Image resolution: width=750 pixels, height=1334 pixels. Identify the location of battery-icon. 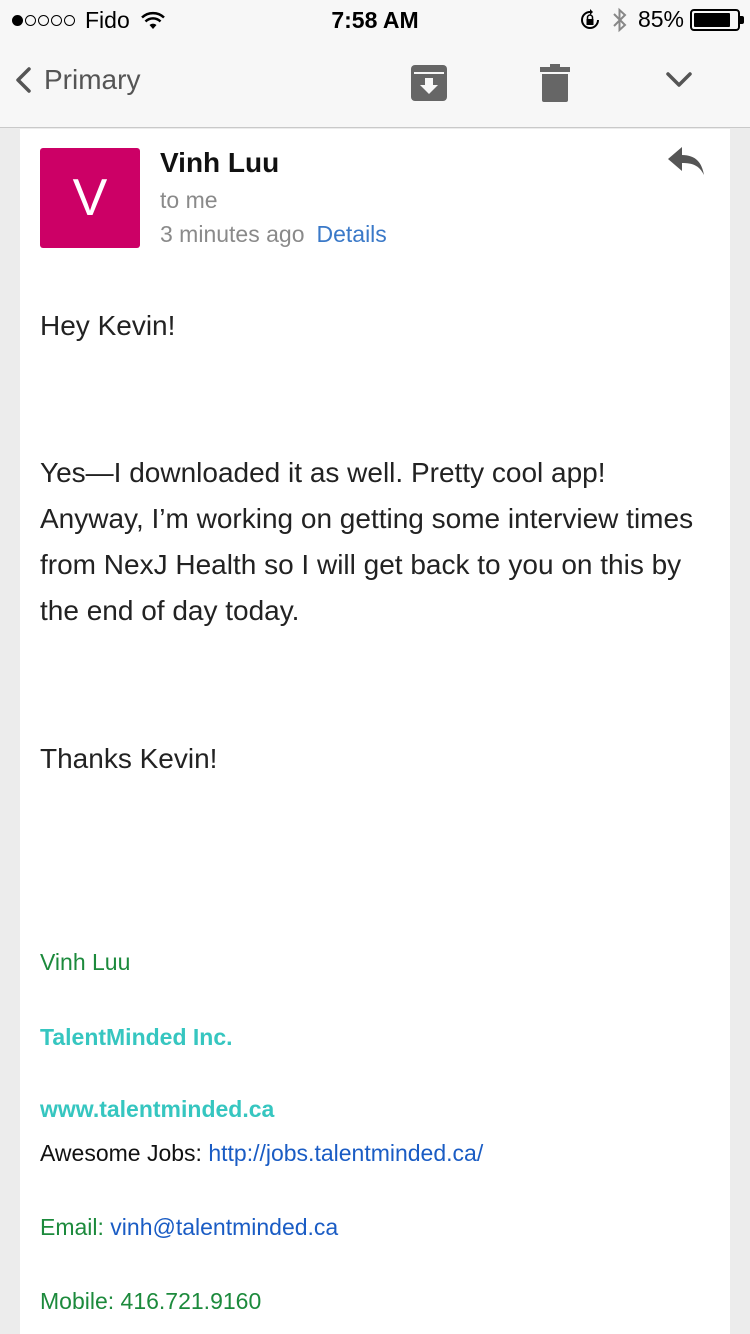
(717, 19).